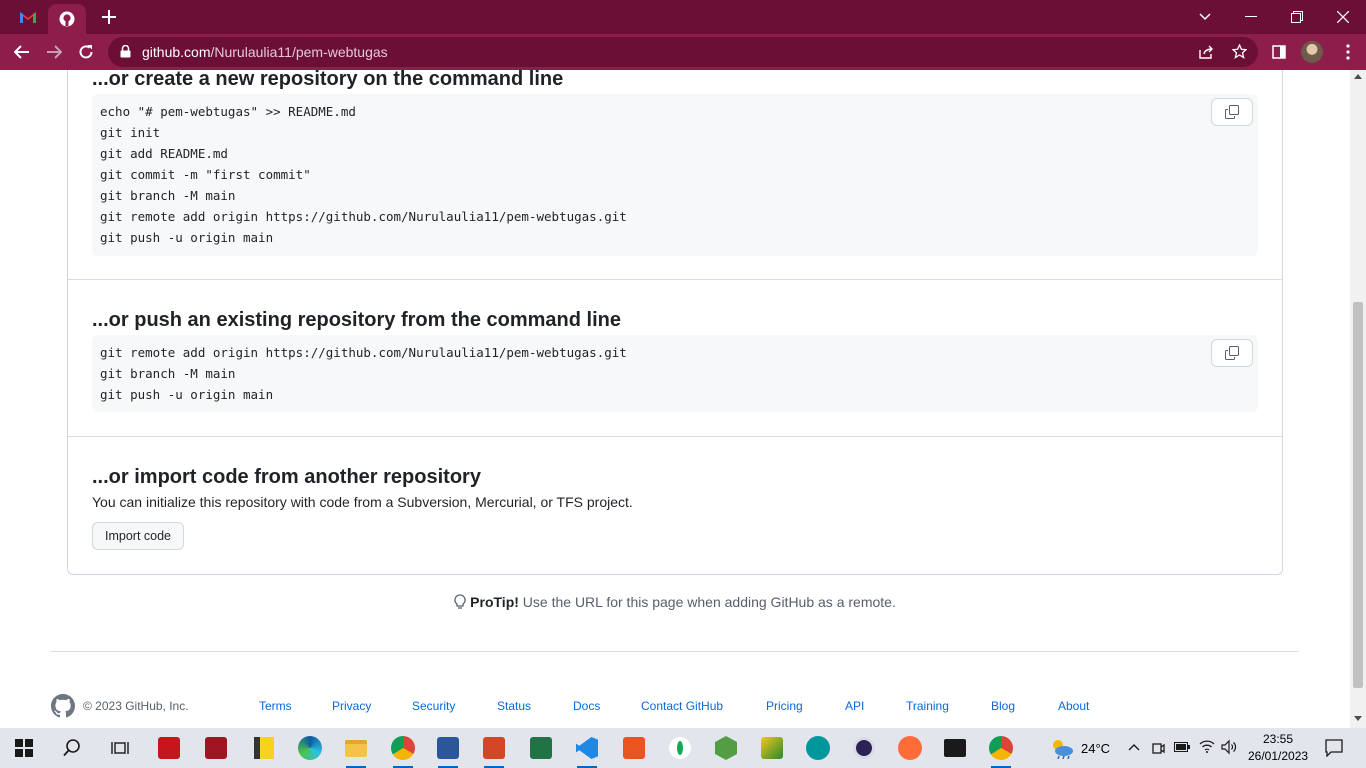 This screenshot has height=768, width=1366. I want to click on code-line: echo "# pem-webtugas" >> README.md, so click(228, 111).